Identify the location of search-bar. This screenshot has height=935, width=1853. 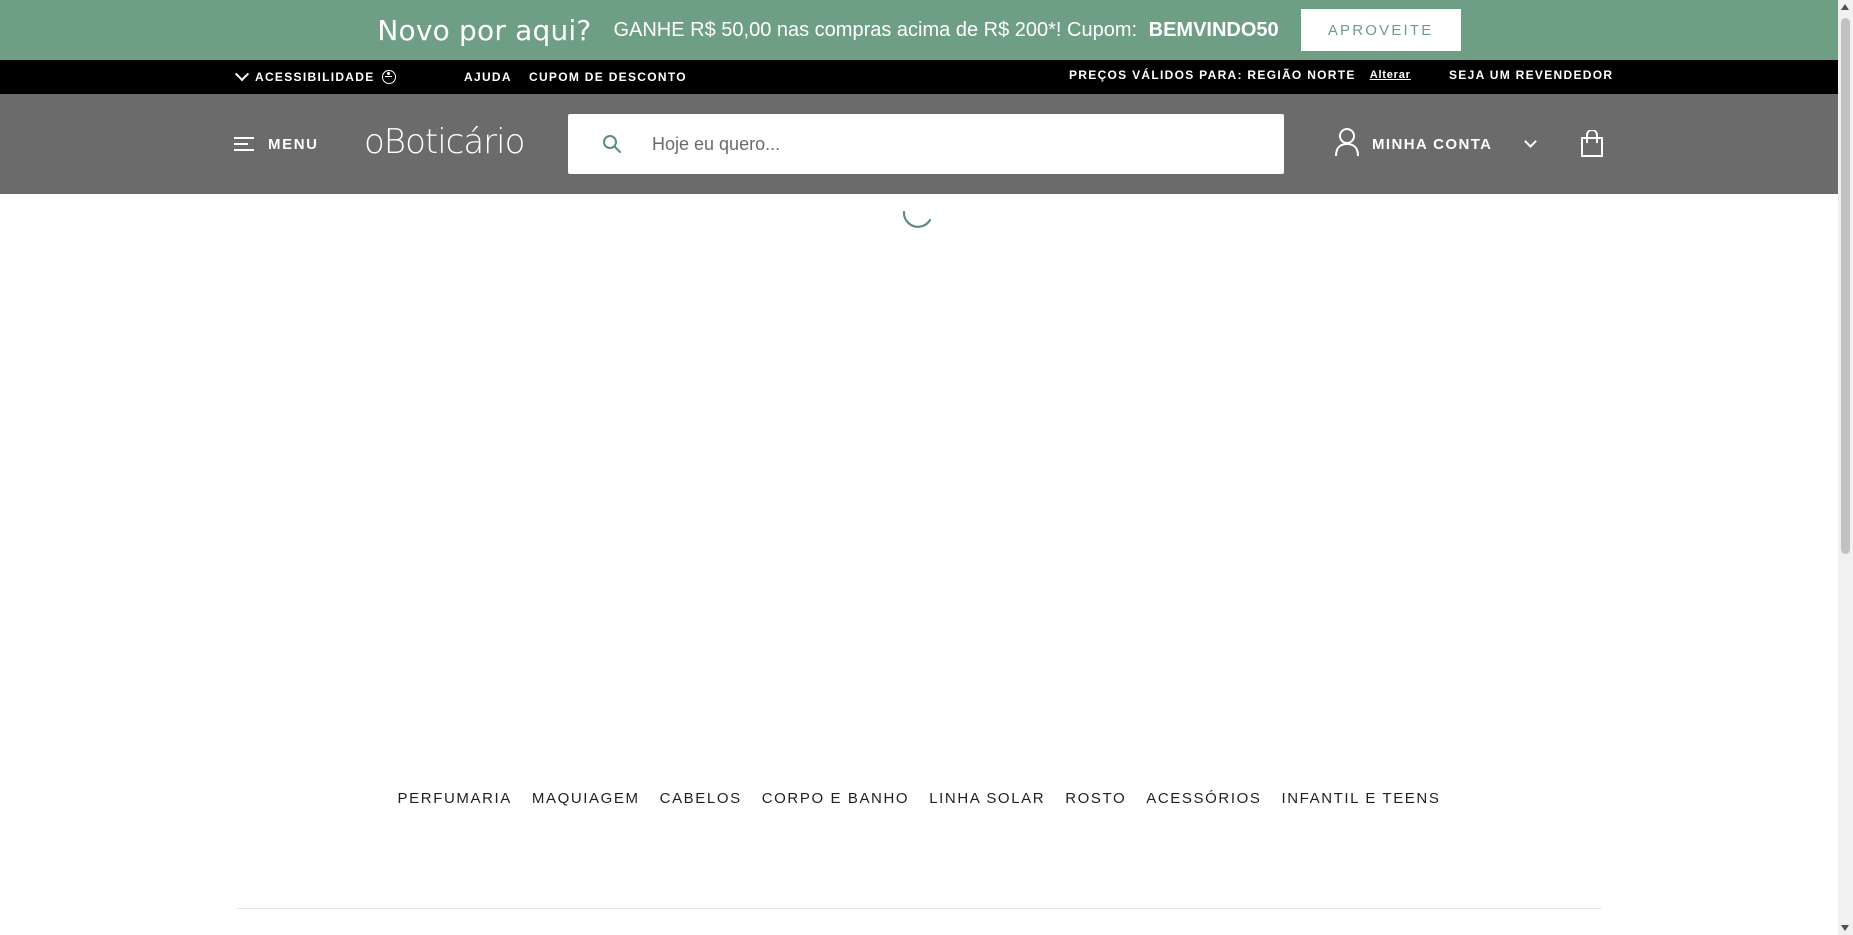
(926, 144).